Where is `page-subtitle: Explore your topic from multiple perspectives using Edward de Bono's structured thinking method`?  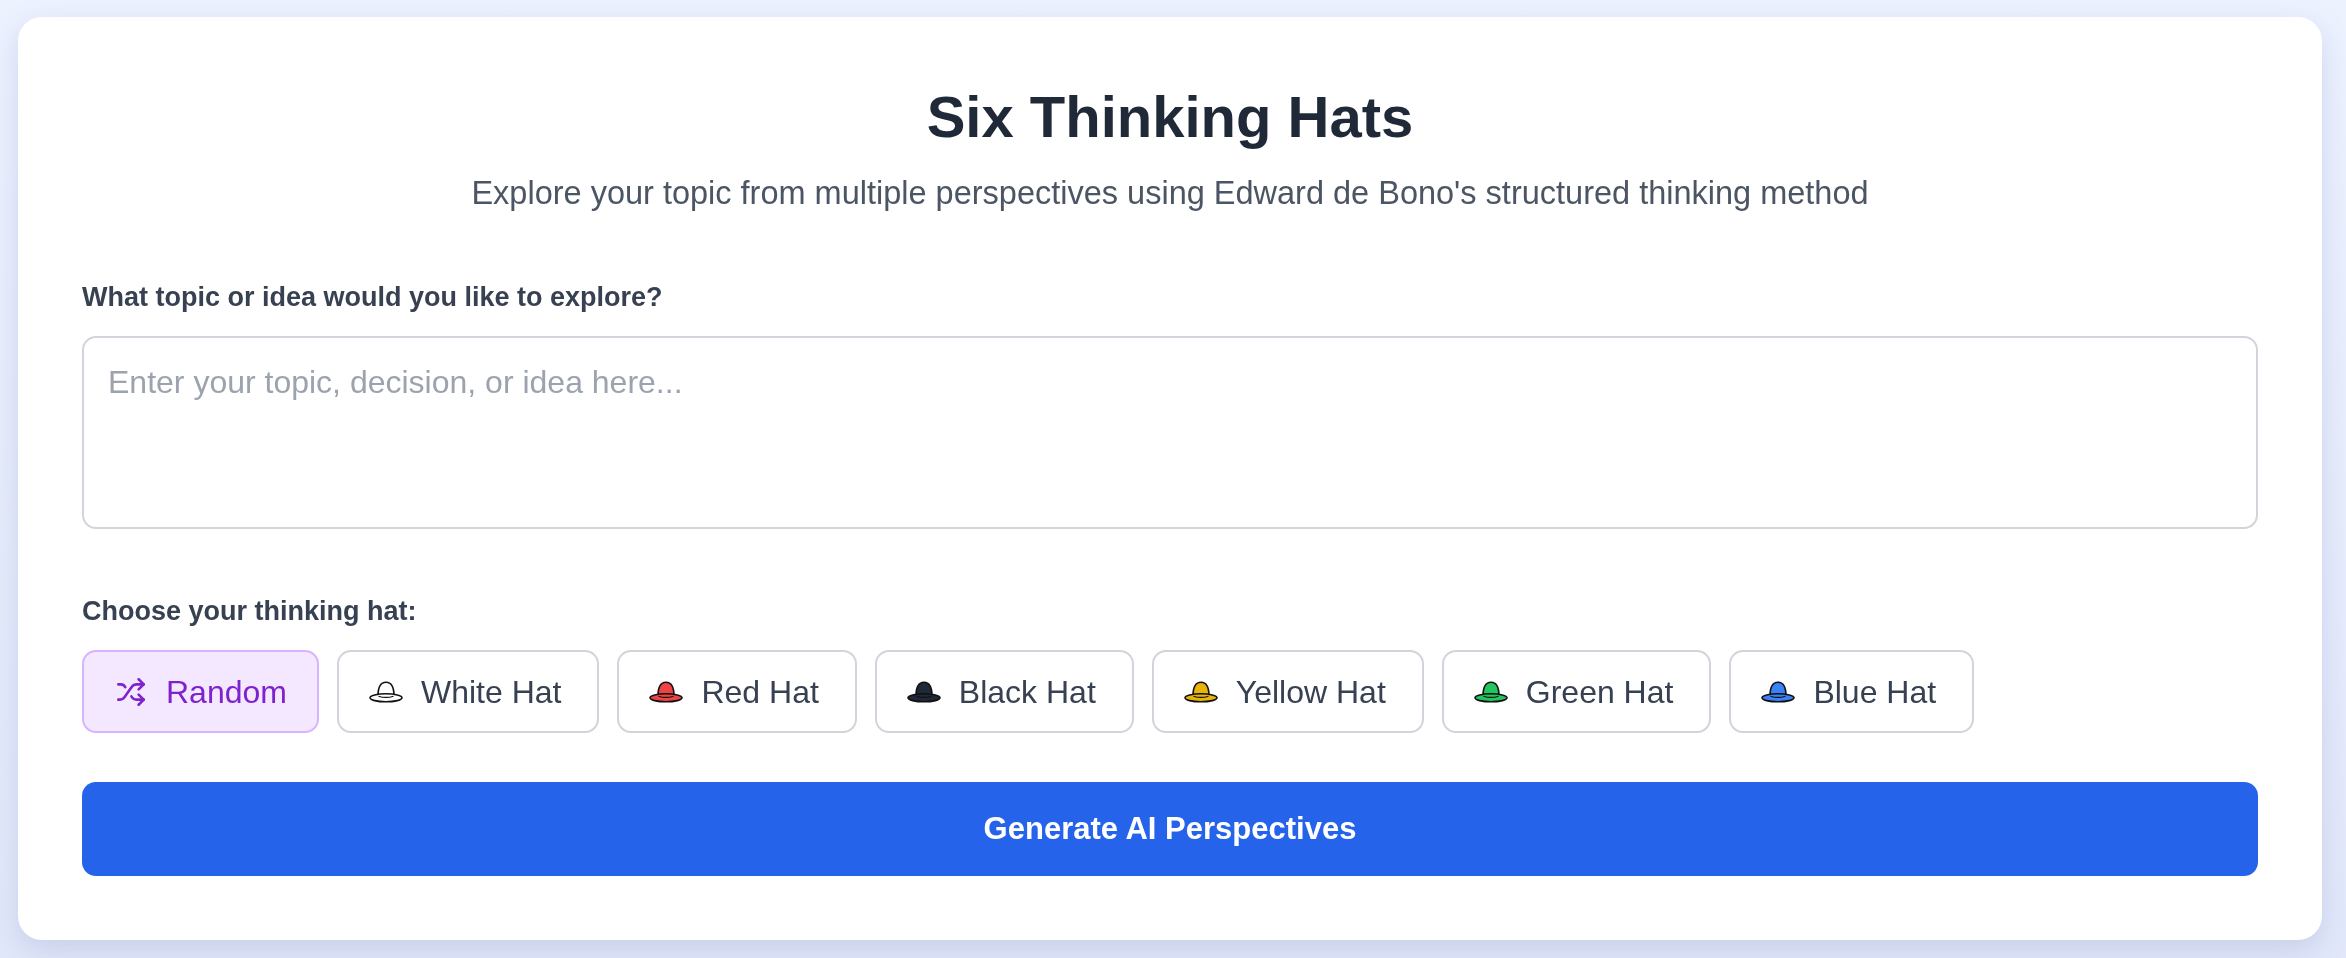
page-subtitle: Explore your topic from multiple perspectives using Edward de Bono's structured thinking method is located at coordinates (1170, 193).